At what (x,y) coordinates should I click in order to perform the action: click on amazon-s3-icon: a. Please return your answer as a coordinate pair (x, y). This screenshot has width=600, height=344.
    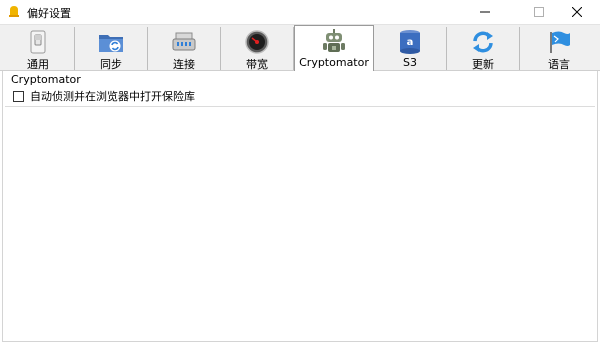
    Looking at the image, I should click on (410, 42).